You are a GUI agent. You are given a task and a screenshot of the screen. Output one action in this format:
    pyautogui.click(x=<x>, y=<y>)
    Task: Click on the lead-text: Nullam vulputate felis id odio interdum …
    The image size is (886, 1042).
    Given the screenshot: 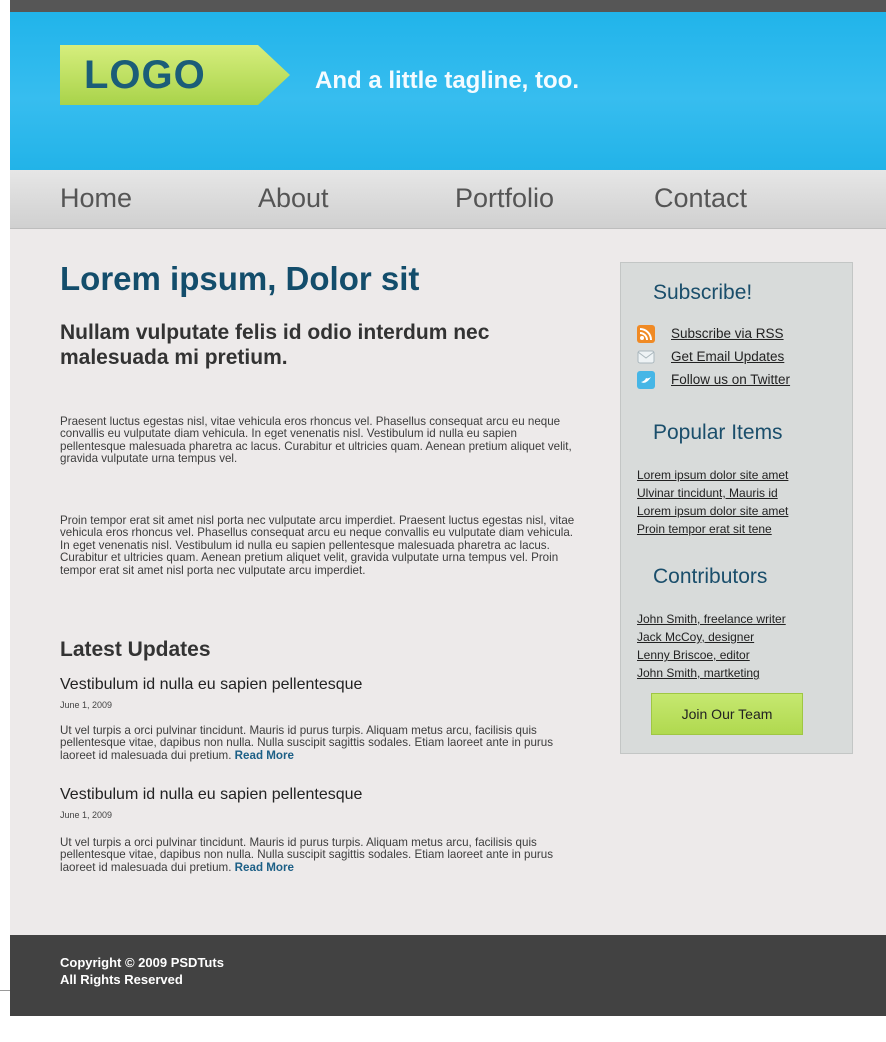 What is the action you would take?
    pyautogui.click(x=275, y=345)
    